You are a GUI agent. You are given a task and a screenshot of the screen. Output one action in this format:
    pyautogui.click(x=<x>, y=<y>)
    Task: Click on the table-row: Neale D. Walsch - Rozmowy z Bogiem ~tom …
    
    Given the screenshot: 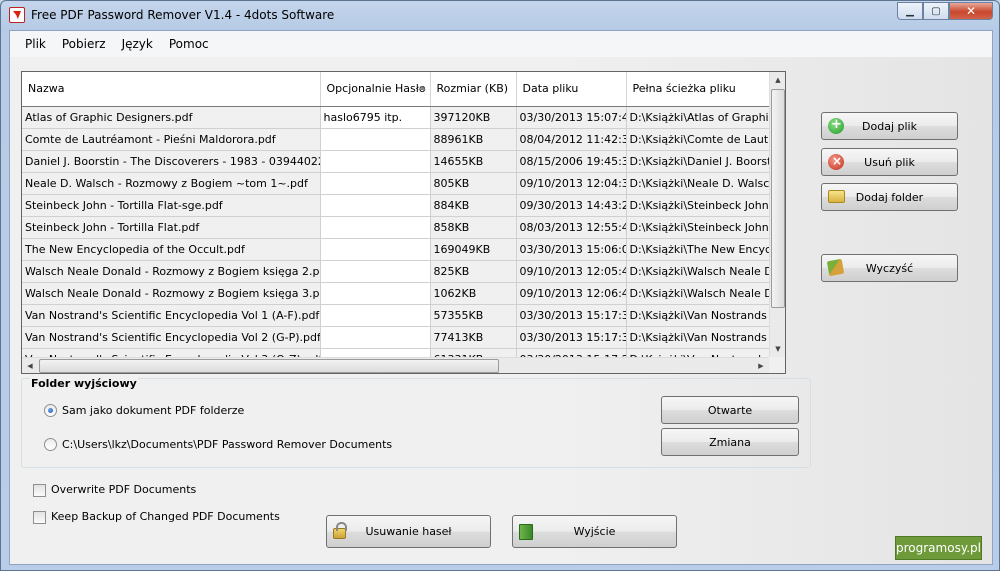 What is the action you would take?
    pyautogui.click(x=396, y=183)
    